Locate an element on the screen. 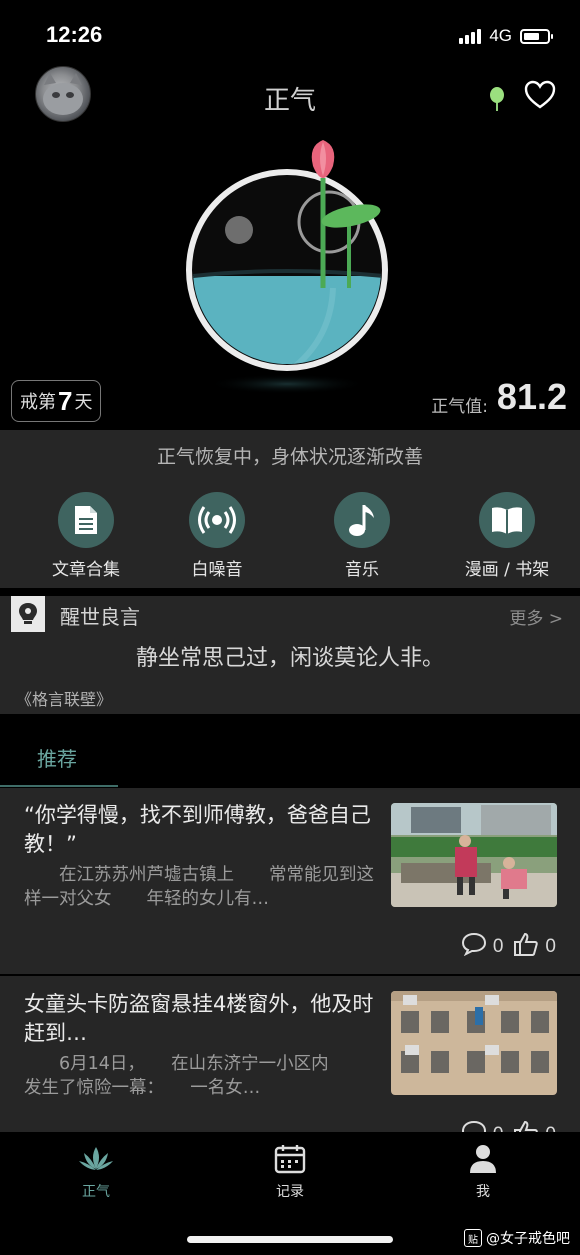  nav-me: 我 is located at coordinates (483, 1172).